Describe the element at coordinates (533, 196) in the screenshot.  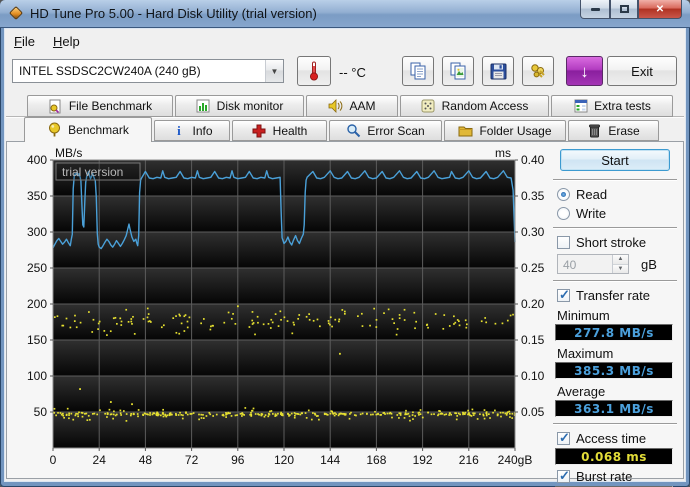
I see `svg-text: 0.35` at that location.